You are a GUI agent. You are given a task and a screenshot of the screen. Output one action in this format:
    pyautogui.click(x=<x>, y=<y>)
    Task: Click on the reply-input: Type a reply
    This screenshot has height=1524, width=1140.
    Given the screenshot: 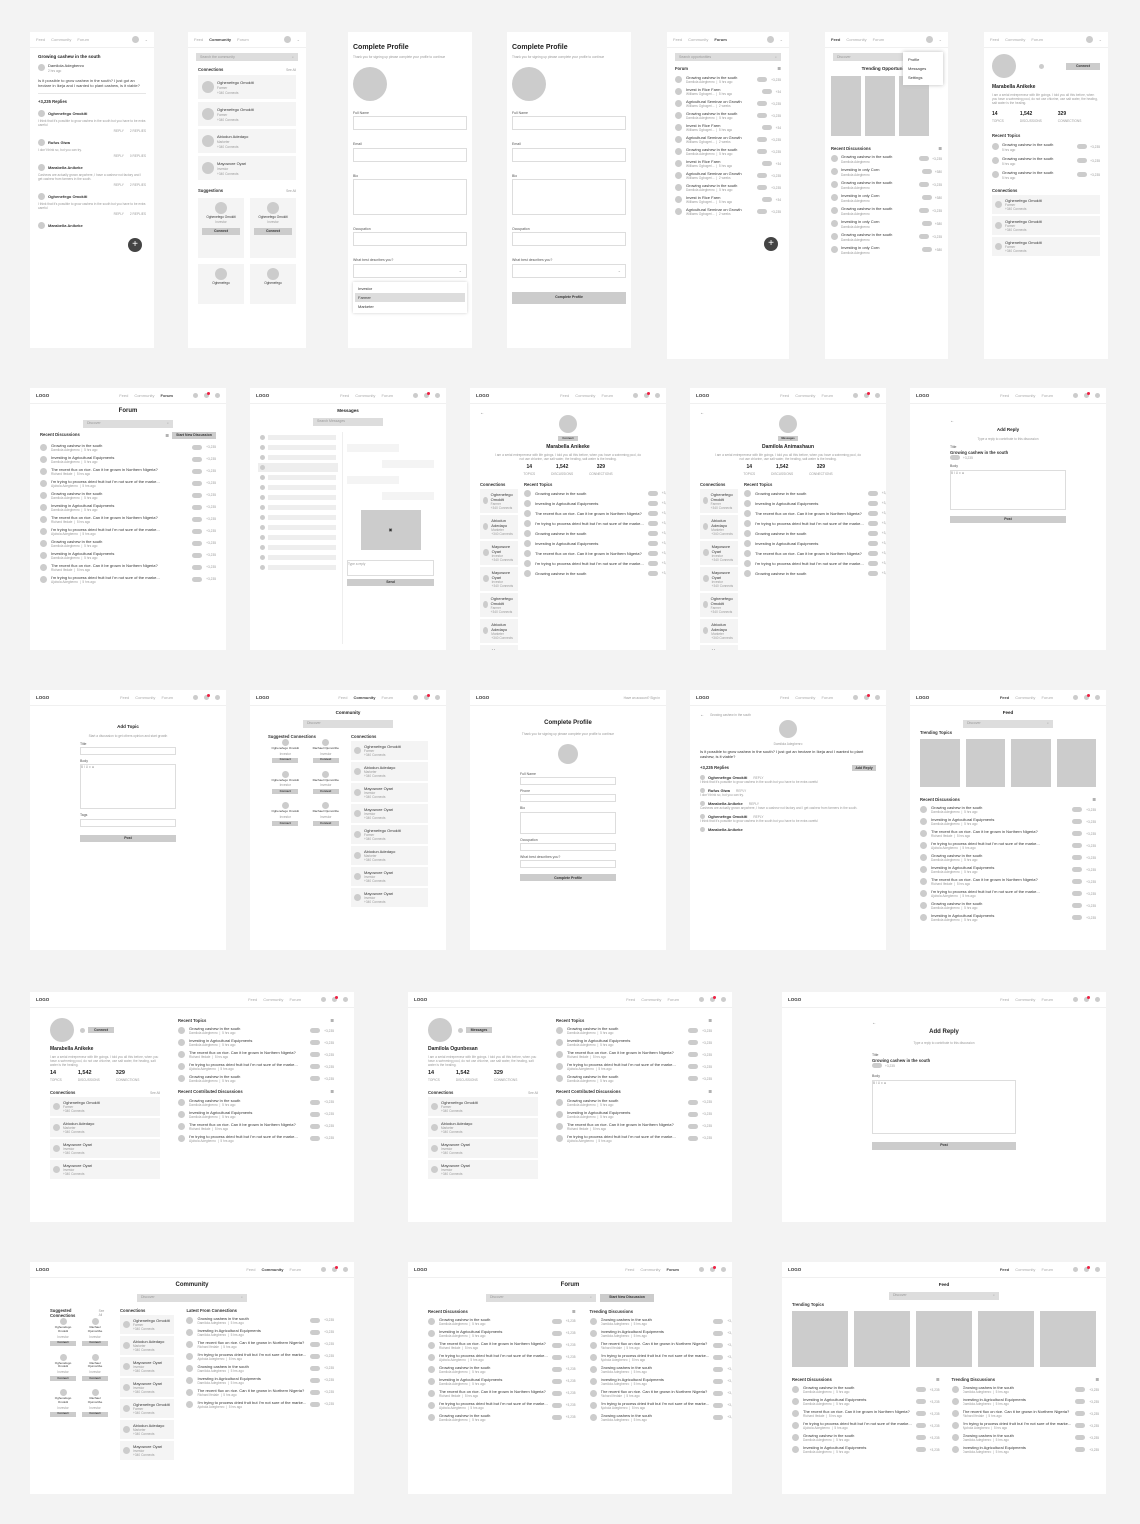 What is the action you would take?
    pyautogui.click(x=390, y=567)
    